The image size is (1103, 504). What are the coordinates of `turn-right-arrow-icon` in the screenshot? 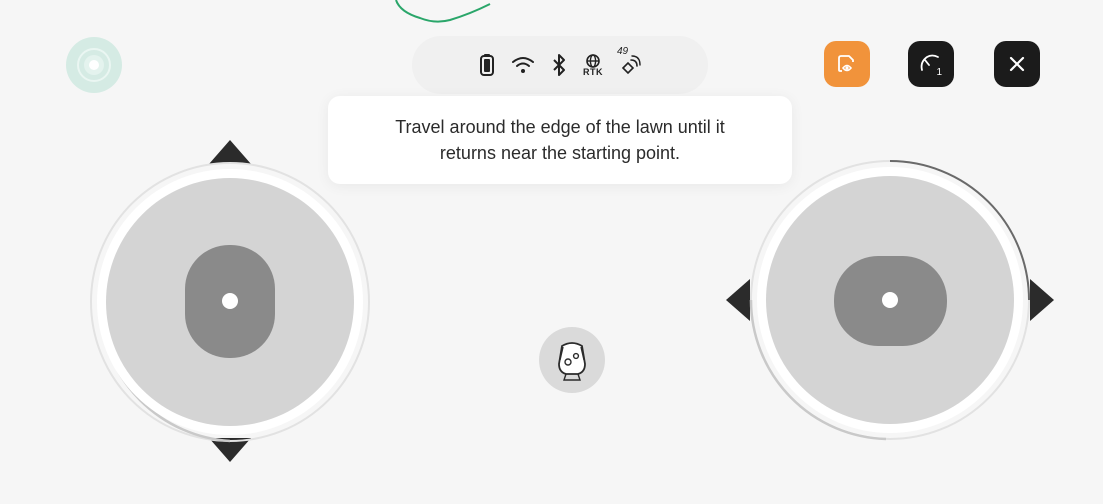 It's located at (1042, 300).